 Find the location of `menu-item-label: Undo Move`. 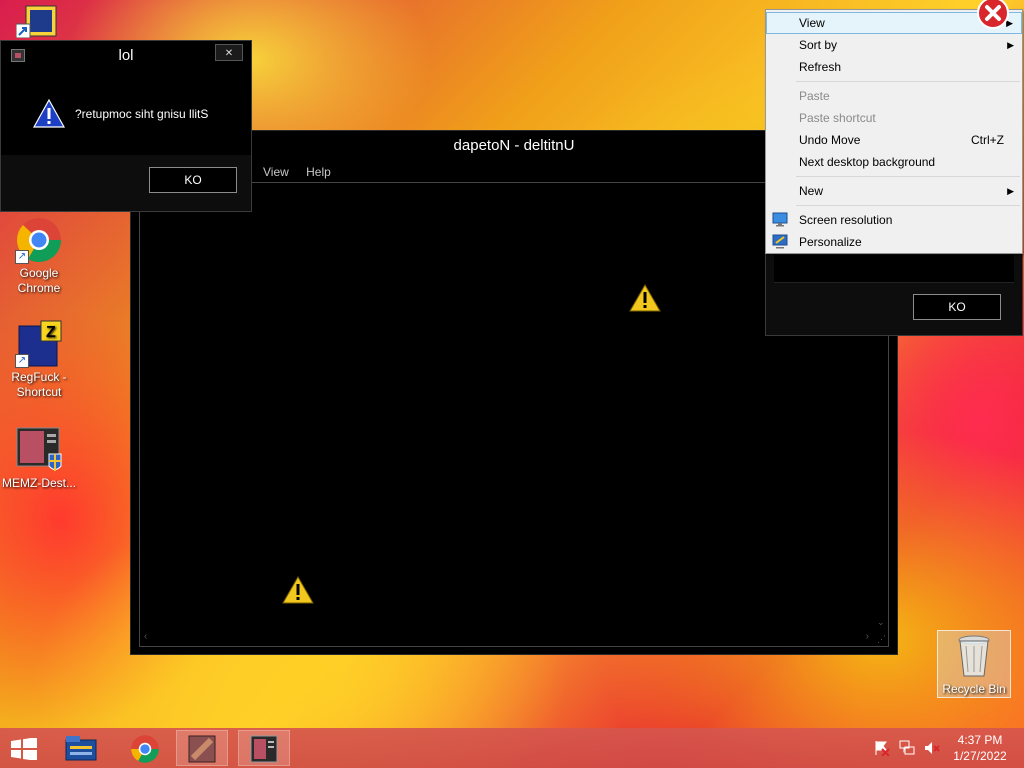

menu-item-label: Undo Move is located at coordinates (830, 140).